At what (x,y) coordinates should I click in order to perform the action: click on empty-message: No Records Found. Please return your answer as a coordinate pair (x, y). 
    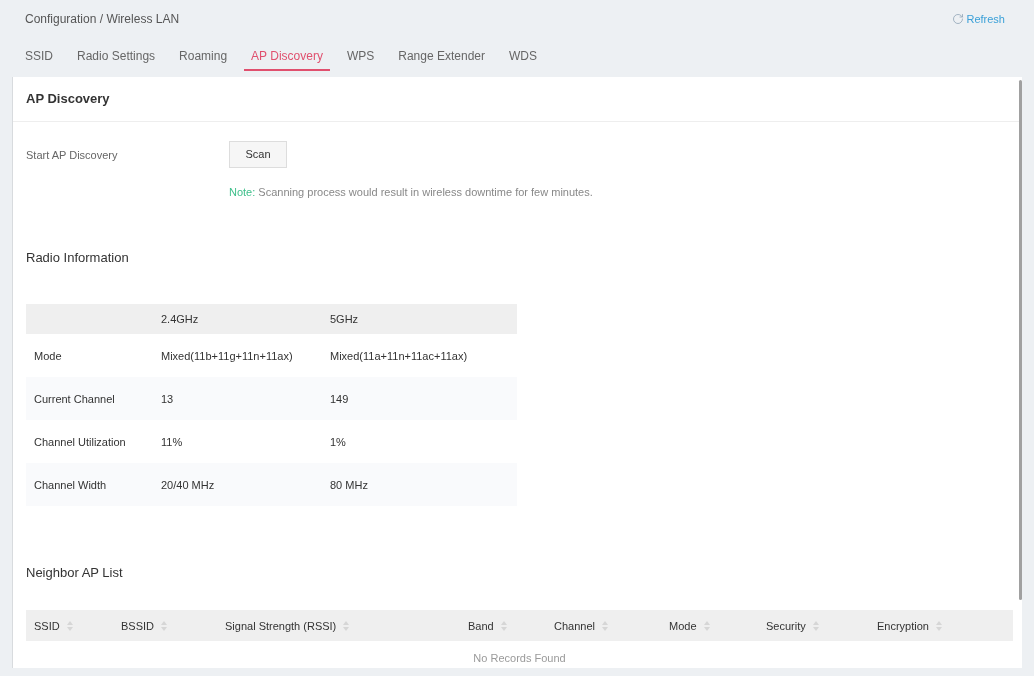
    Looking at the image, I should click on (519, 658).